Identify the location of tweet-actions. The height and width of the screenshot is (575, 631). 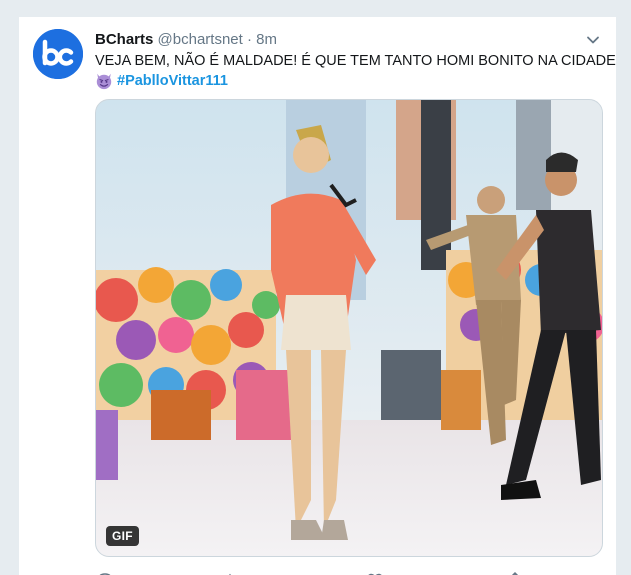
(345, 572).